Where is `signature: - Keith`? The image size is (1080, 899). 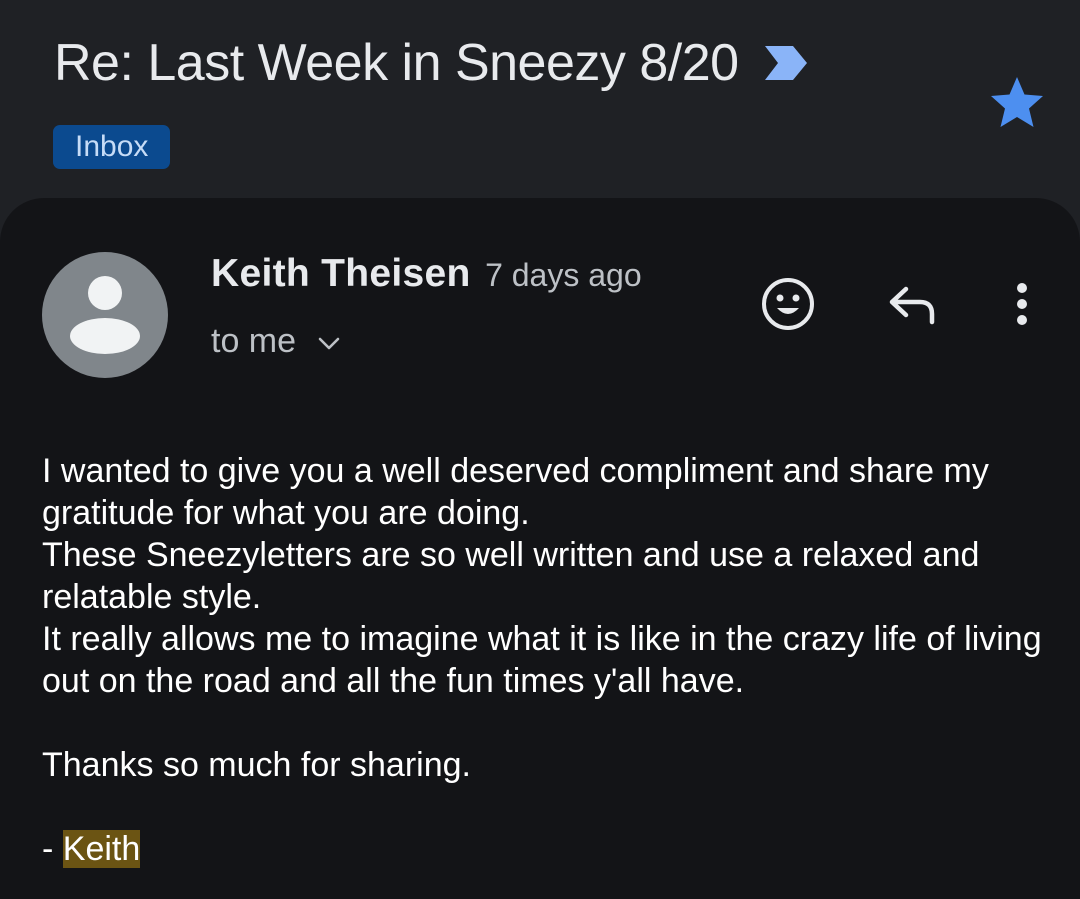 signature: - Keith is located at coordinates (547, 849).